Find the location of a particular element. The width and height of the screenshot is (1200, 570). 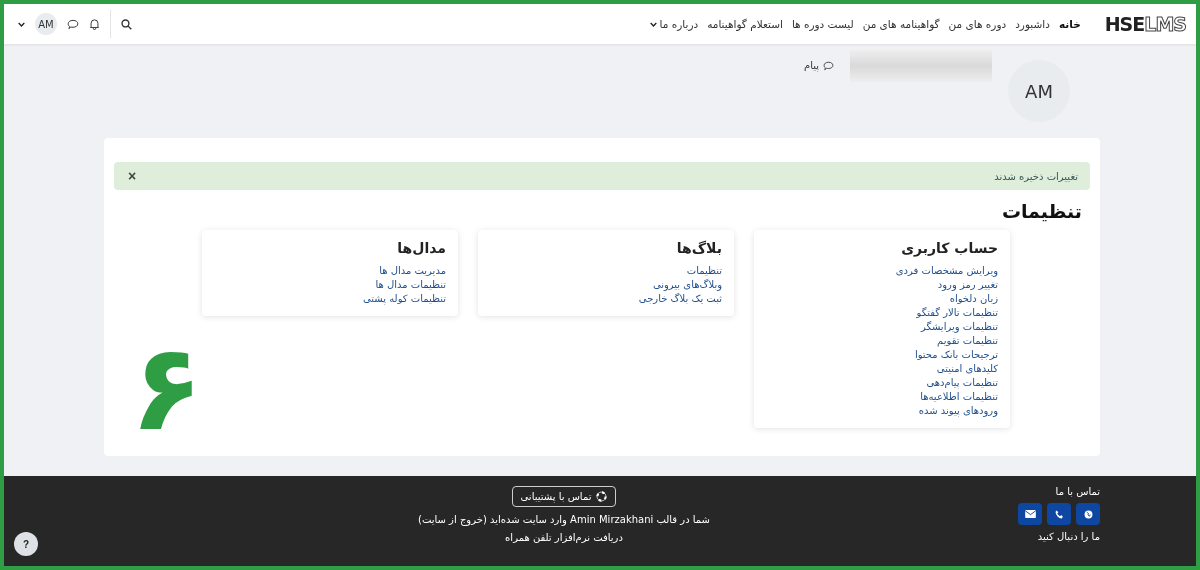

nav-link: دوره های من is located at coordinates (977, 24).